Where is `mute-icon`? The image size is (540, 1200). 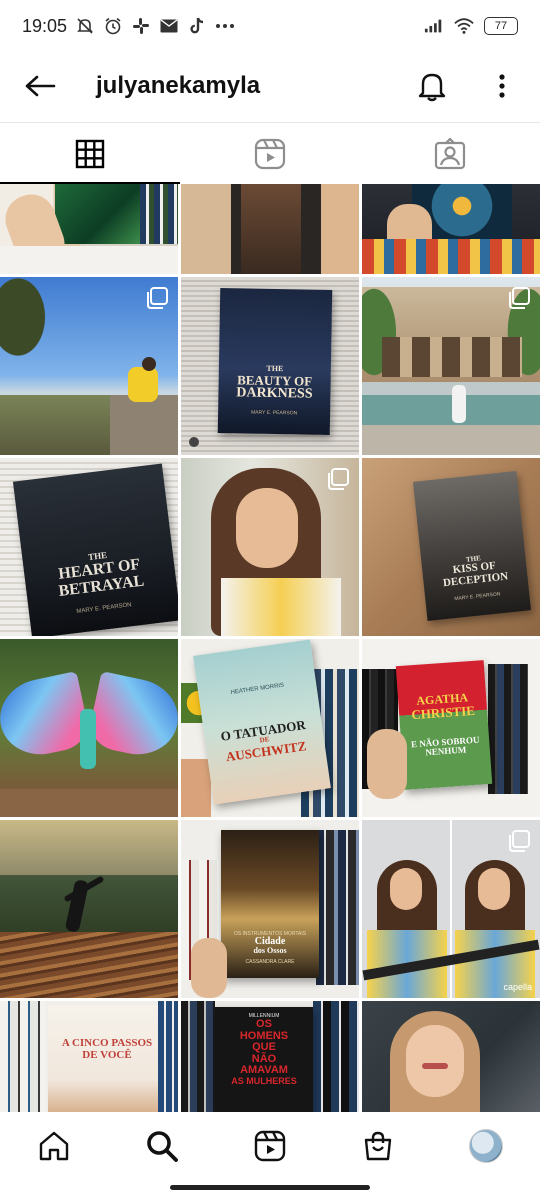
mute-icon is located at coordinates (85, 26).